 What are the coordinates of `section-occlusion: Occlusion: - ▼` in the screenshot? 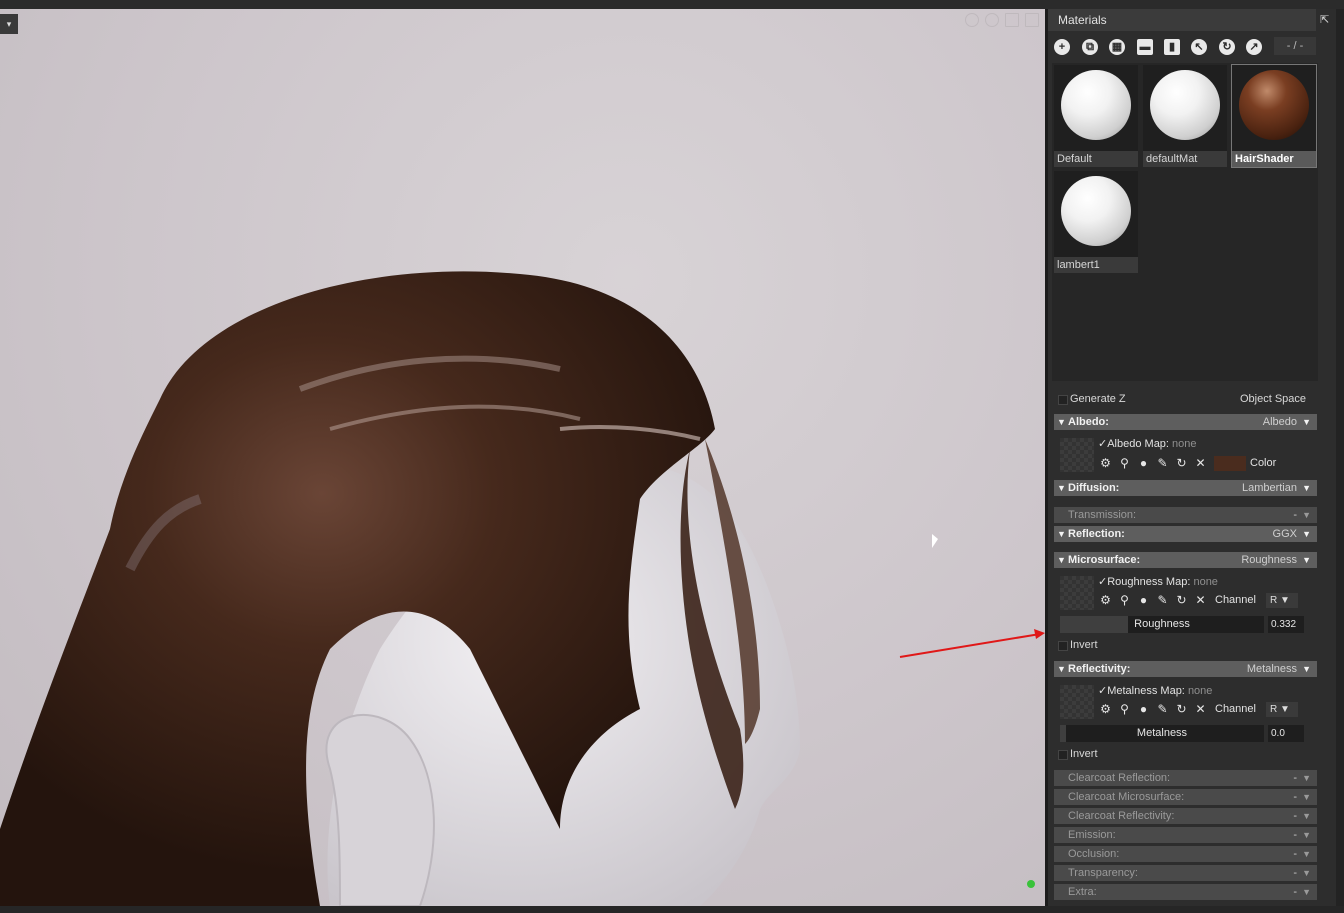 It's located at (1185, 854).